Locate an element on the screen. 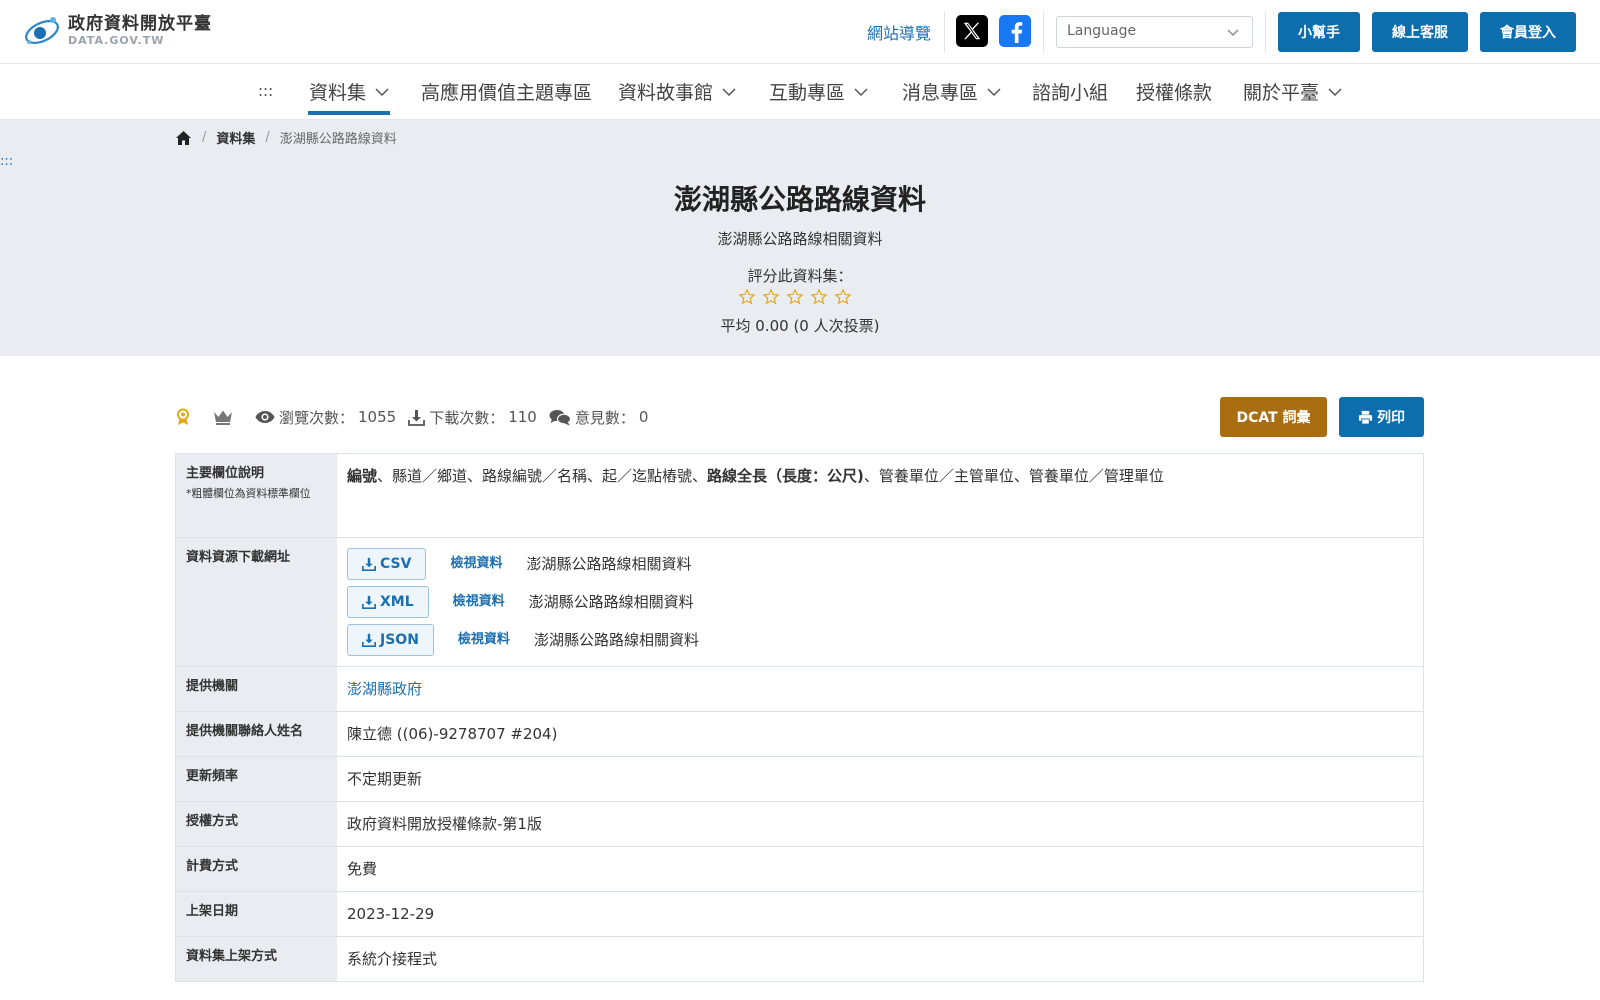 The width and height of the screenshot is (1600, 1000). nav-item-label: 諮詢小組 is located at coordinates (1070, 93).